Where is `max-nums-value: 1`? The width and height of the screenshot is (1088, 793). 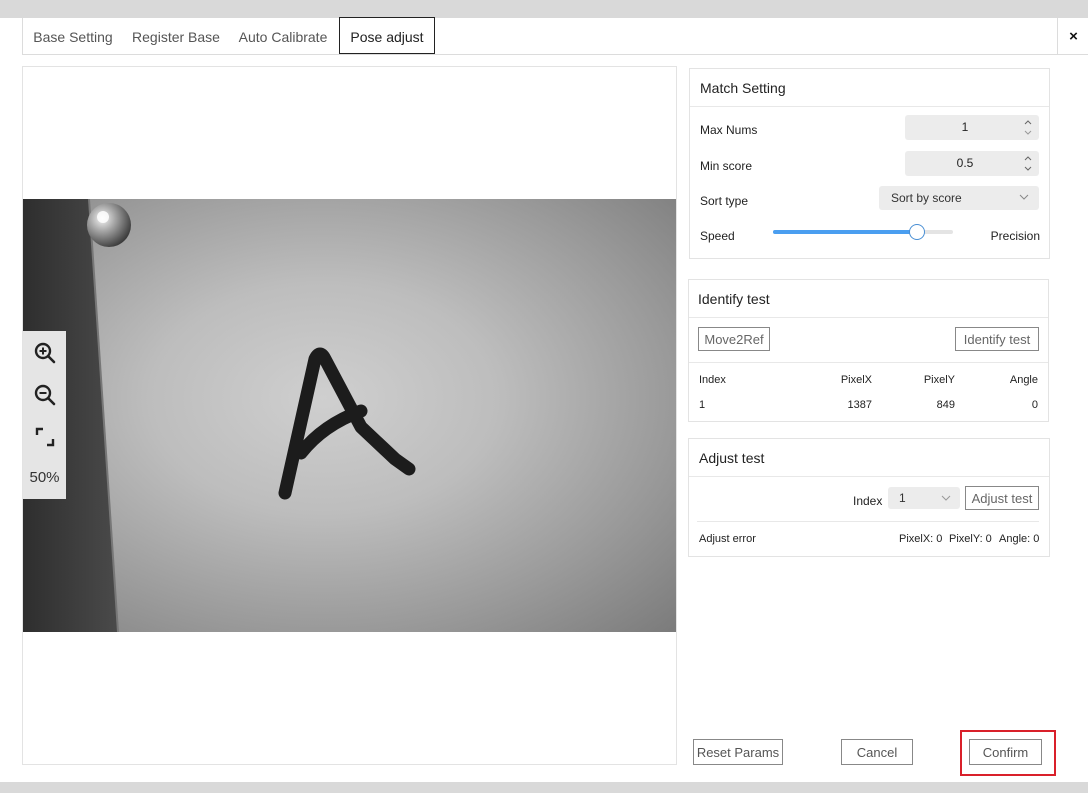
max-nums-value: 1 is located at coordinates (965, 127).